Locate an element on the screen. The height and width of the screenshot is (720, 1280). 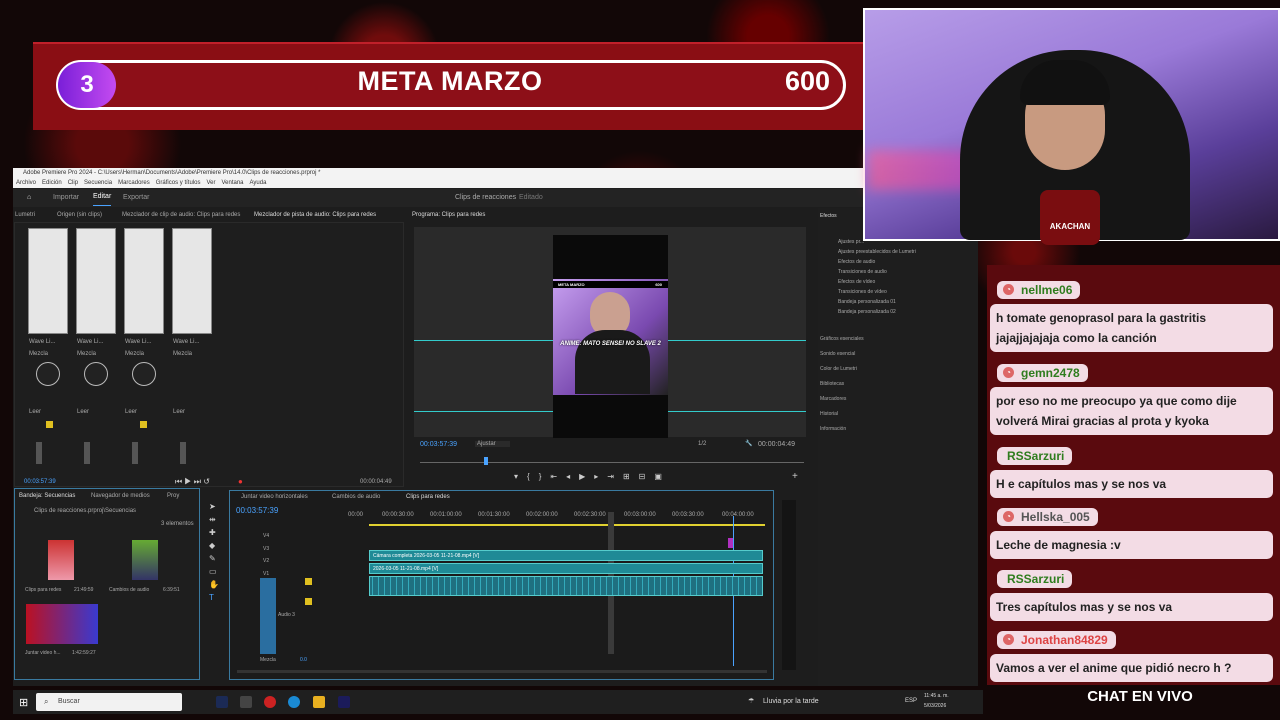
mixer-read-4: Leer is located at coordinates (179, 412).